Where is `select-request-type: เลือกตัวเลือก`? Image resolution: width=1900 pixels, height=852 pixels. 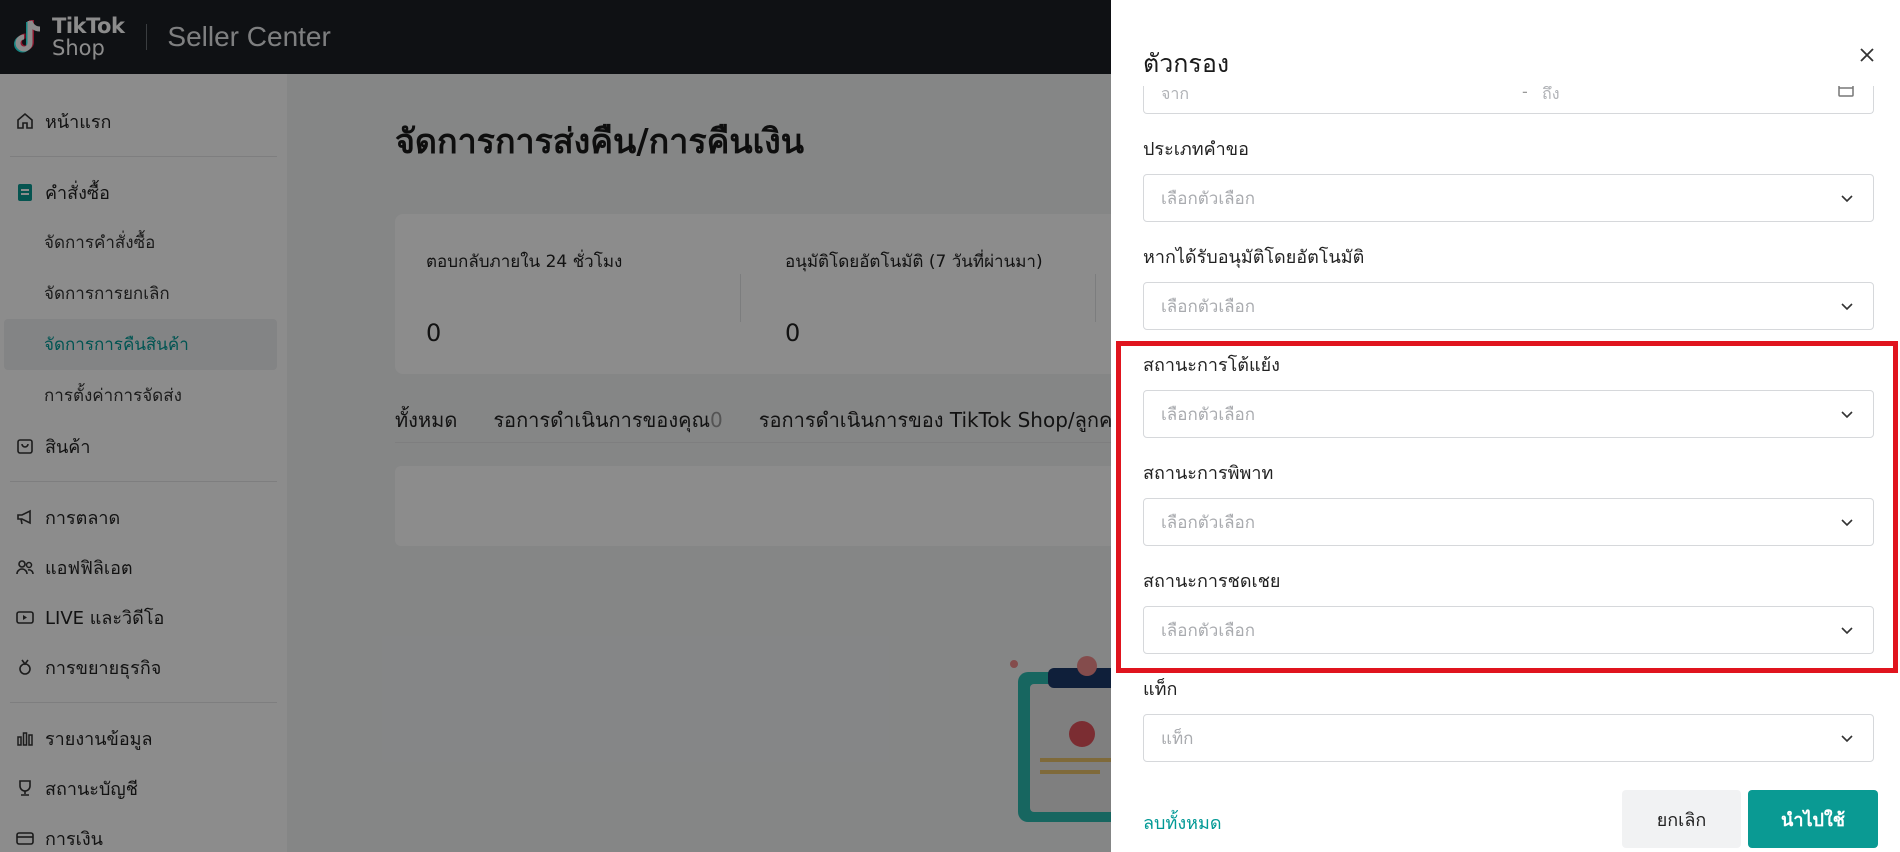
select-request-type: เลือกตัวเลือก is located at coordinates (1508, 198).